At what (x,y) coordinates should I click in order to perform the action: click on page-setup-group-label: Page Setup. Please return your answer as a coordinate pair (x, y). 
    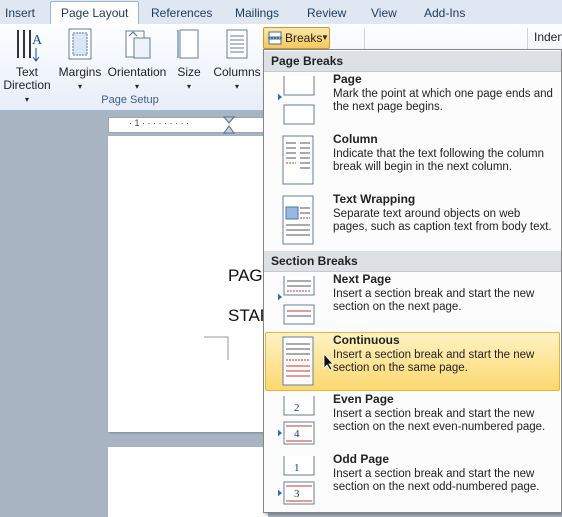
    Looking at the image, I should click on (130, 100).